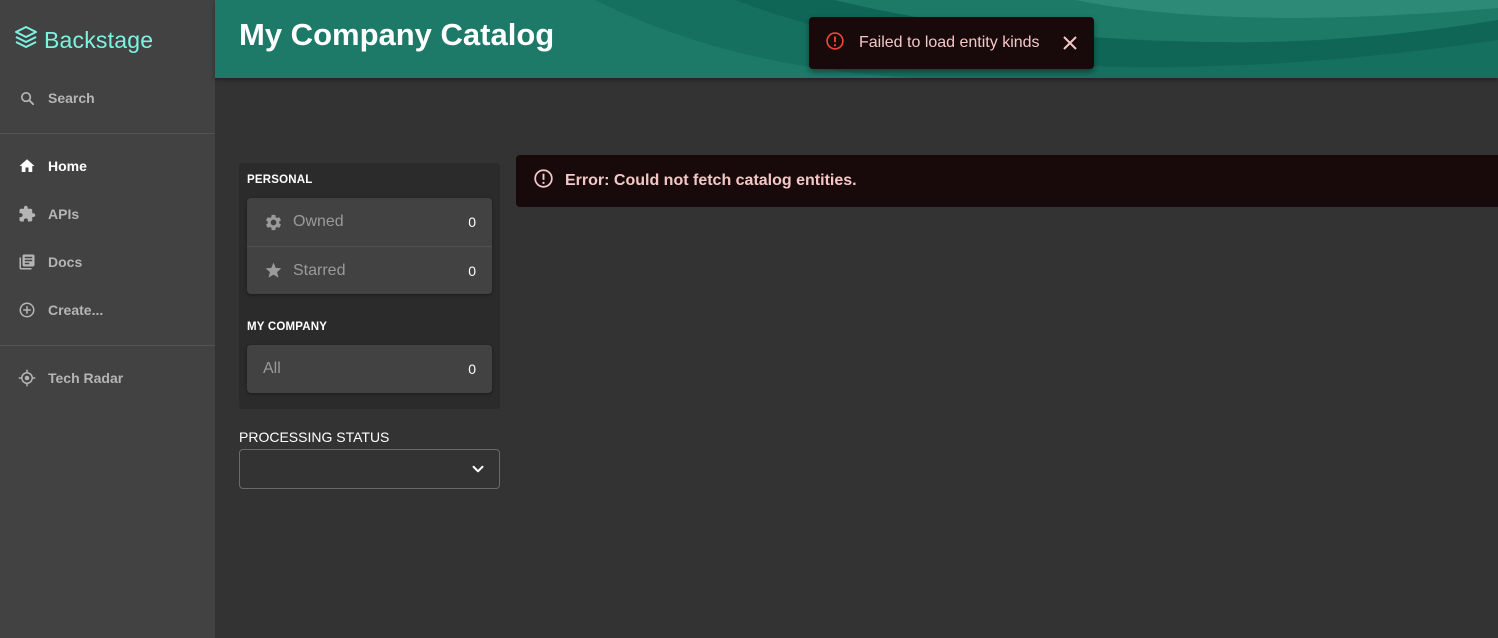 The height and width of the screenshot is (638, 1498). Describe the element at coordinates (280, 180) in the screenshot. I see `personal-group-label: PERSONAL` at that location.